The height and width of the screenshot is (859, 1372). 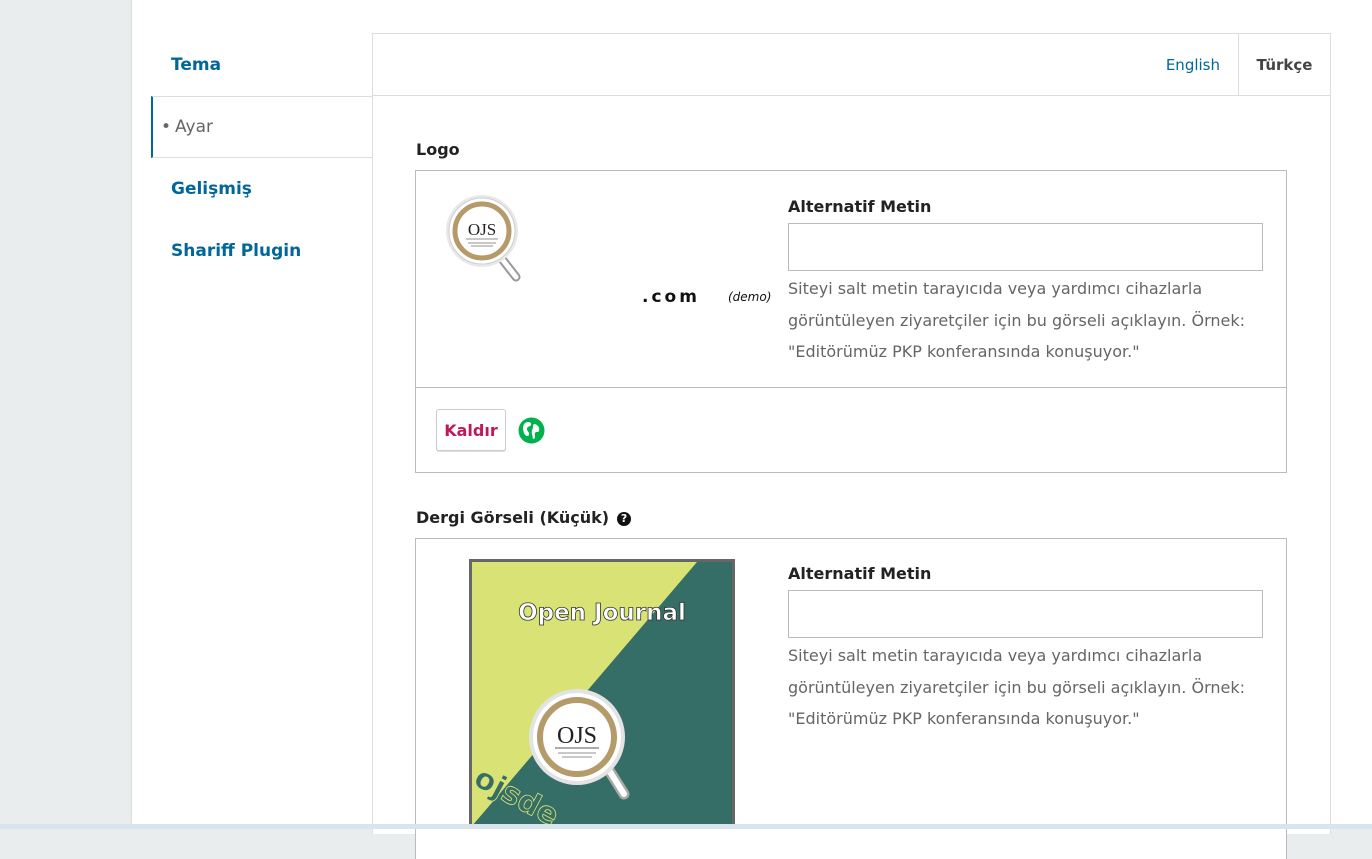 What do you see at coordinates (211, 189) in the screenshot?
I see `tab-label: Gelişmiş` at bounding box center [211, 189].